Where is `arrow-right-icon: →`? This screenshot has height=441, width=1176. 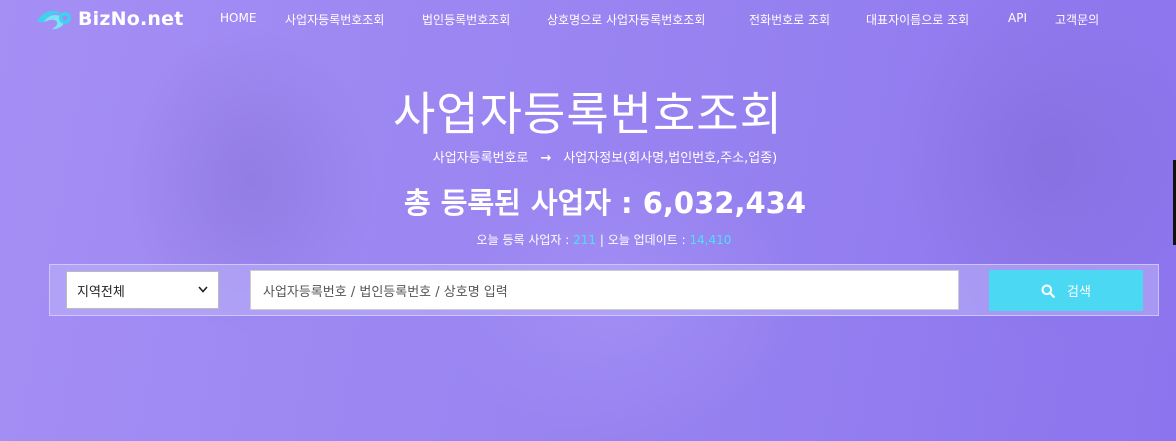
arrow-right-icon: → is located at coordinates (546, 158).